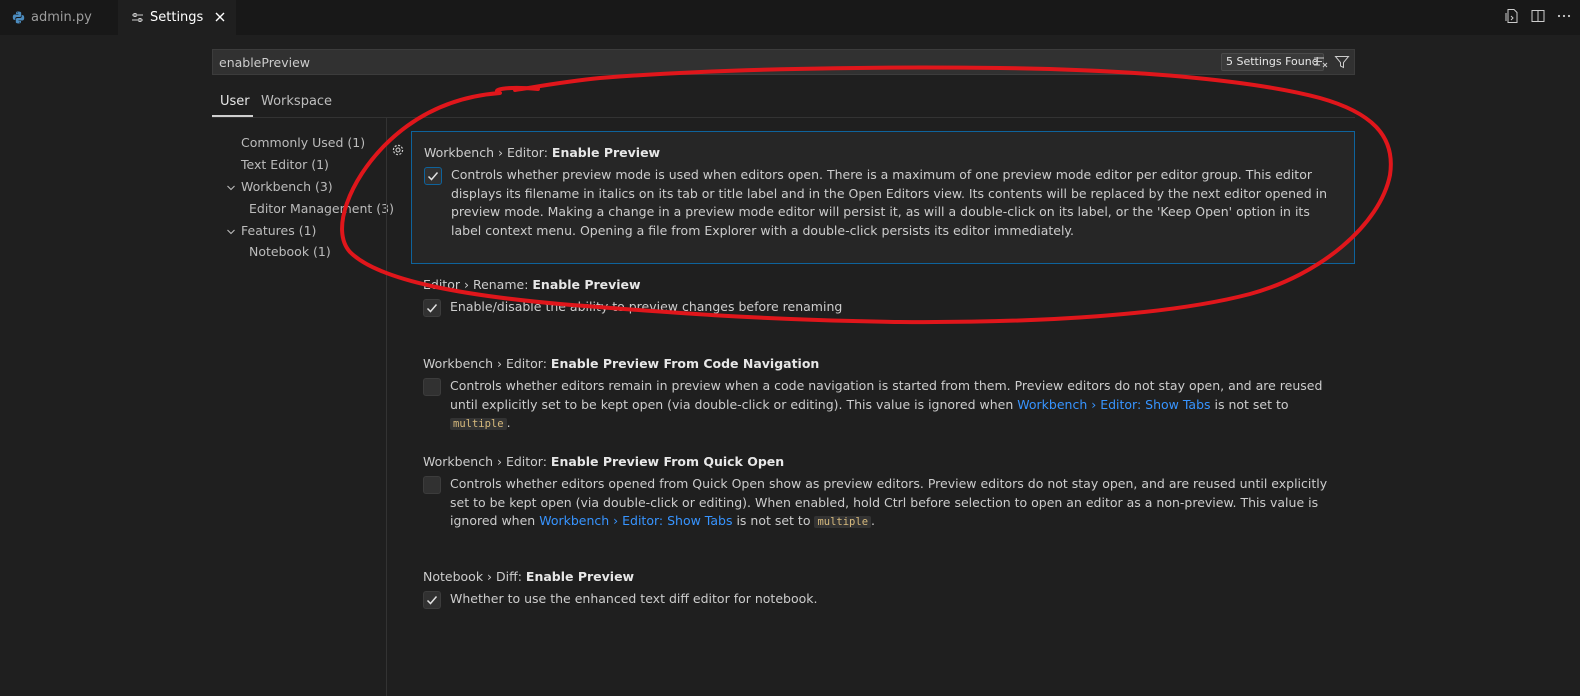 This screenshot has width=1580, height=696. I want to click on search-input, so click(669, 62).